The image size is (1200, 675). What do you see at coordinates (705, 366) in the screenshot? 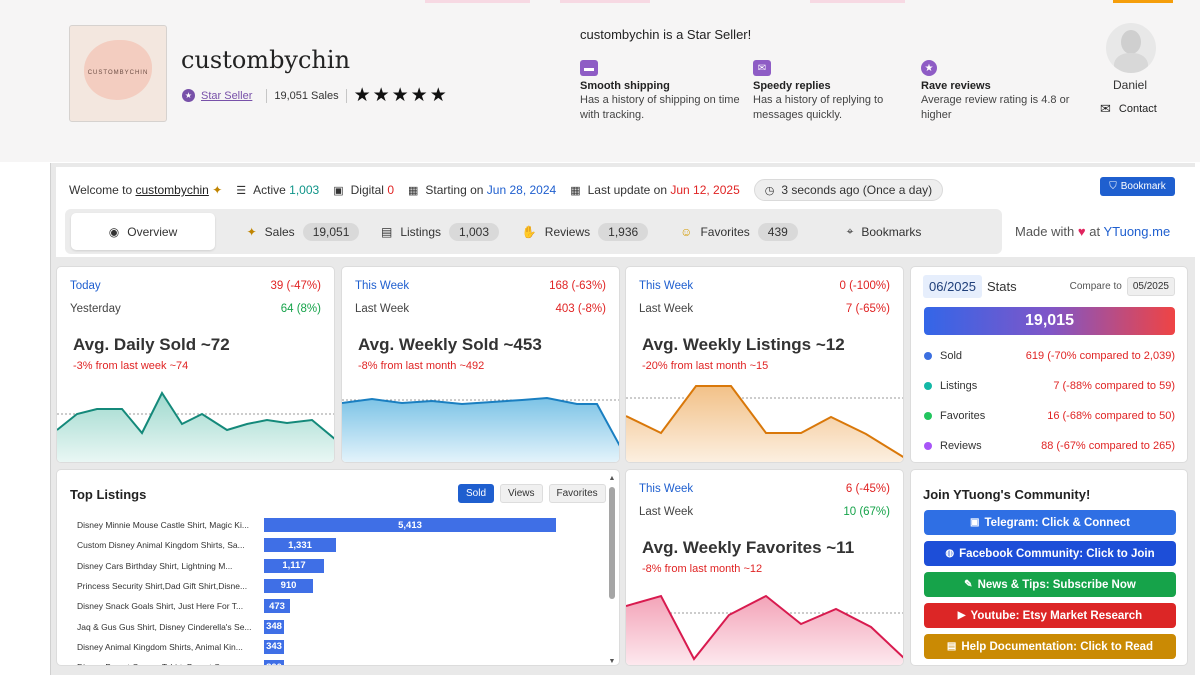
I see `avg-delta: -20% from last month ~15` at bounding box center [705, 366].